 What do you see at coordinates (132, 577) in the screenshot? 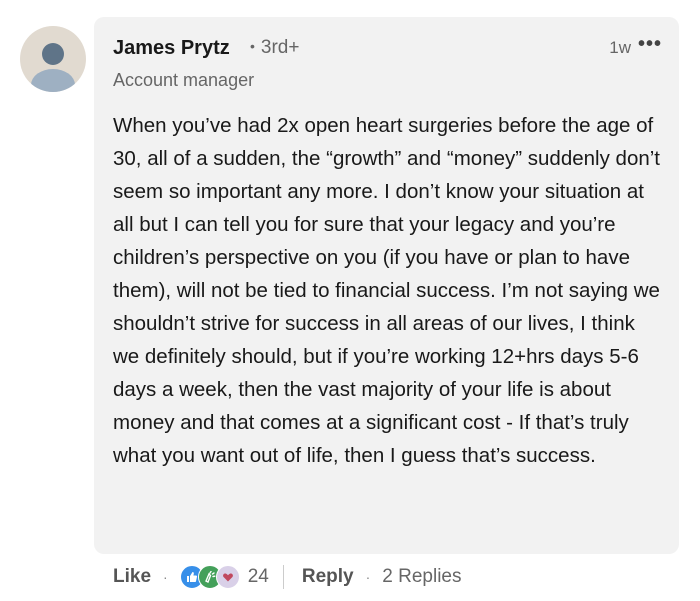
I see `like-button: Like` at bounding box center [132, 577].